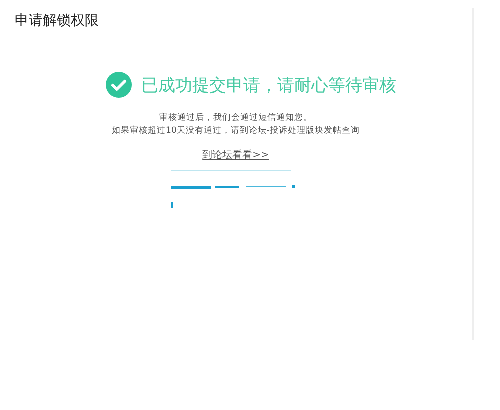 The height and width of the screenshot is (410, 500). I want to click on check-icon, so click(119, 85).